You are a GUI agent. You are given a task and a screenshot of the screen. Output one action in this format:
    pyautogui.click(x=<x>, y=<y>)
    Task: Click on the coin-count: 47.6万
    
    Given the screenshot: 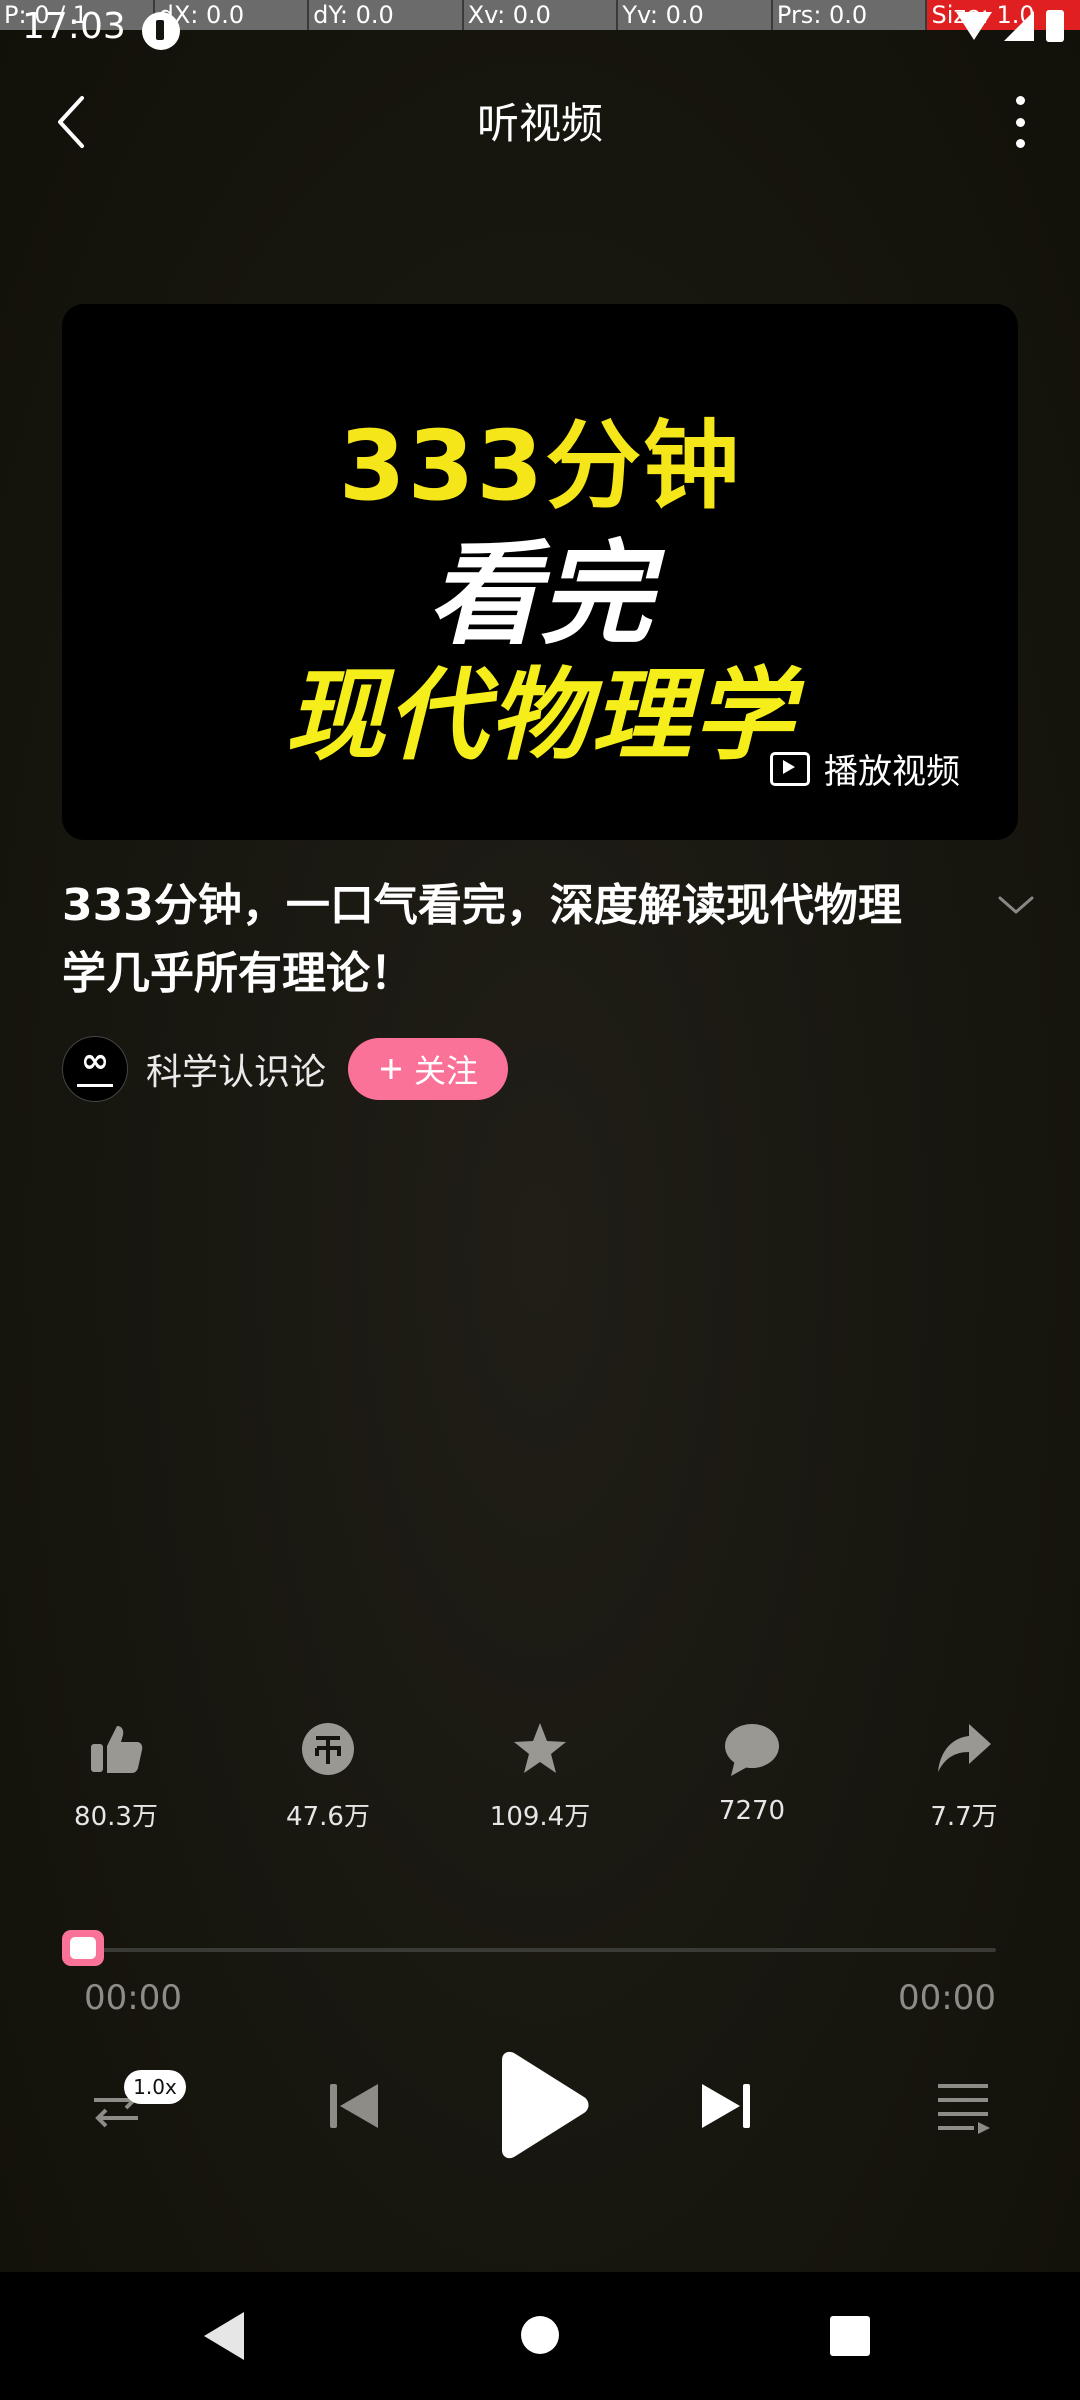 What is the action you would take?
    pyautogui.click(x=328, y=1817)
    